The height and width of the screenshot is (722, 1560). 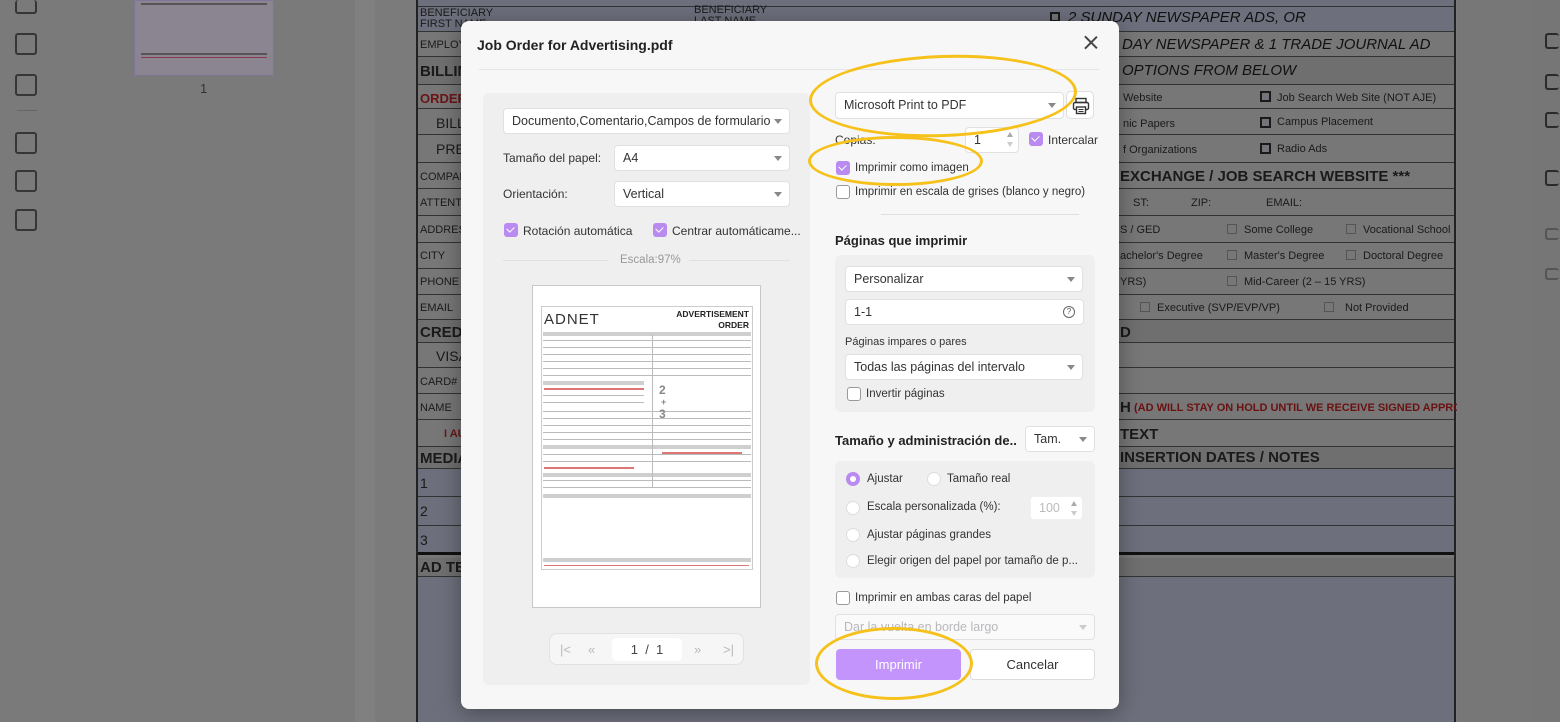 What do you see at coordinates (1552, 178) in the screenshot?
I see `save-icon` at bounding box center [1552, 178].